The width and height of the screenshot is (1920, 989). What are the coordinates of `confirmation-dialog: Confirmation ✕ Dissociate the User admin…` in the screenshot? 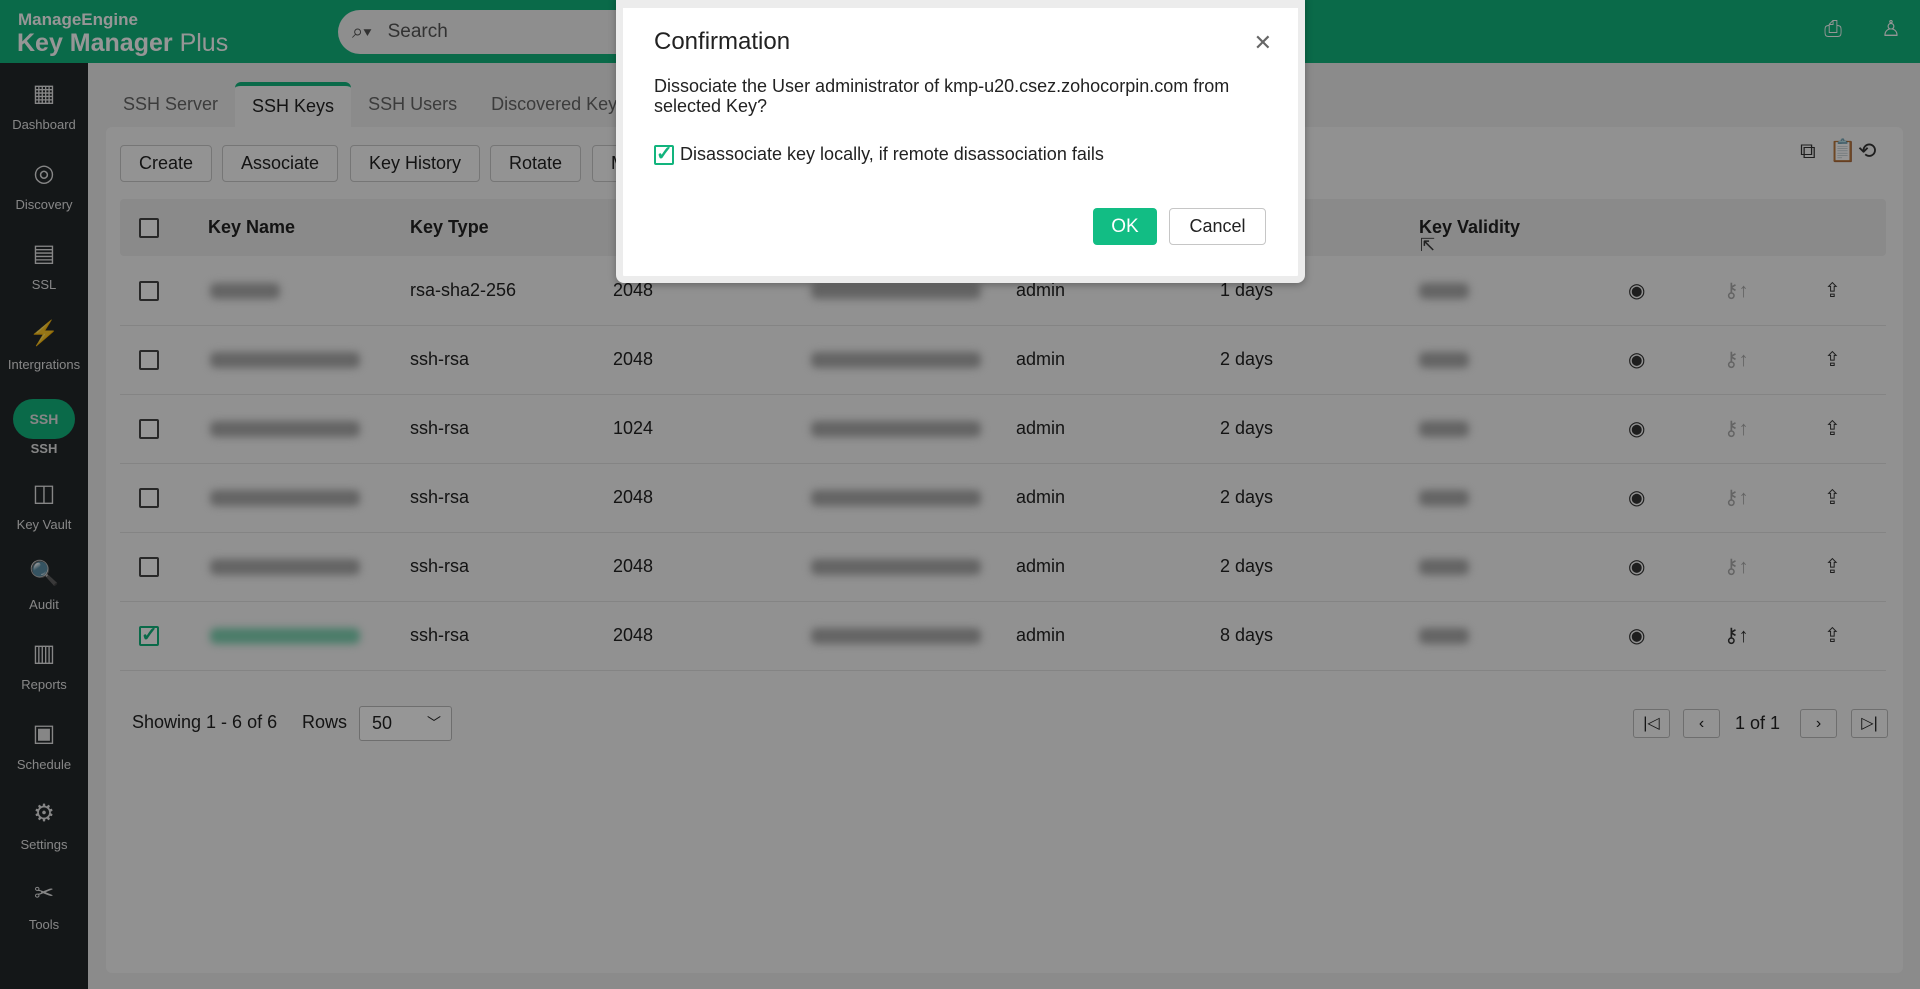 It's located at (1025, 141).